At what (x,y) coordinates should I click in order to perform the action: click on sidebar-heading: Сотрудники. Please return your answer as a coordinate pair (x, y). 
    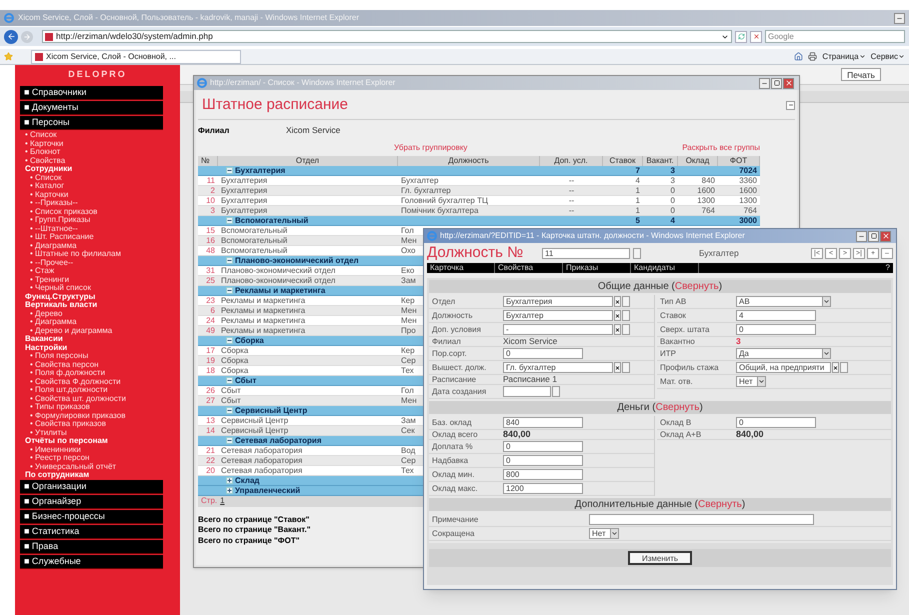
    Looking at the image, I should click on (97, 169).